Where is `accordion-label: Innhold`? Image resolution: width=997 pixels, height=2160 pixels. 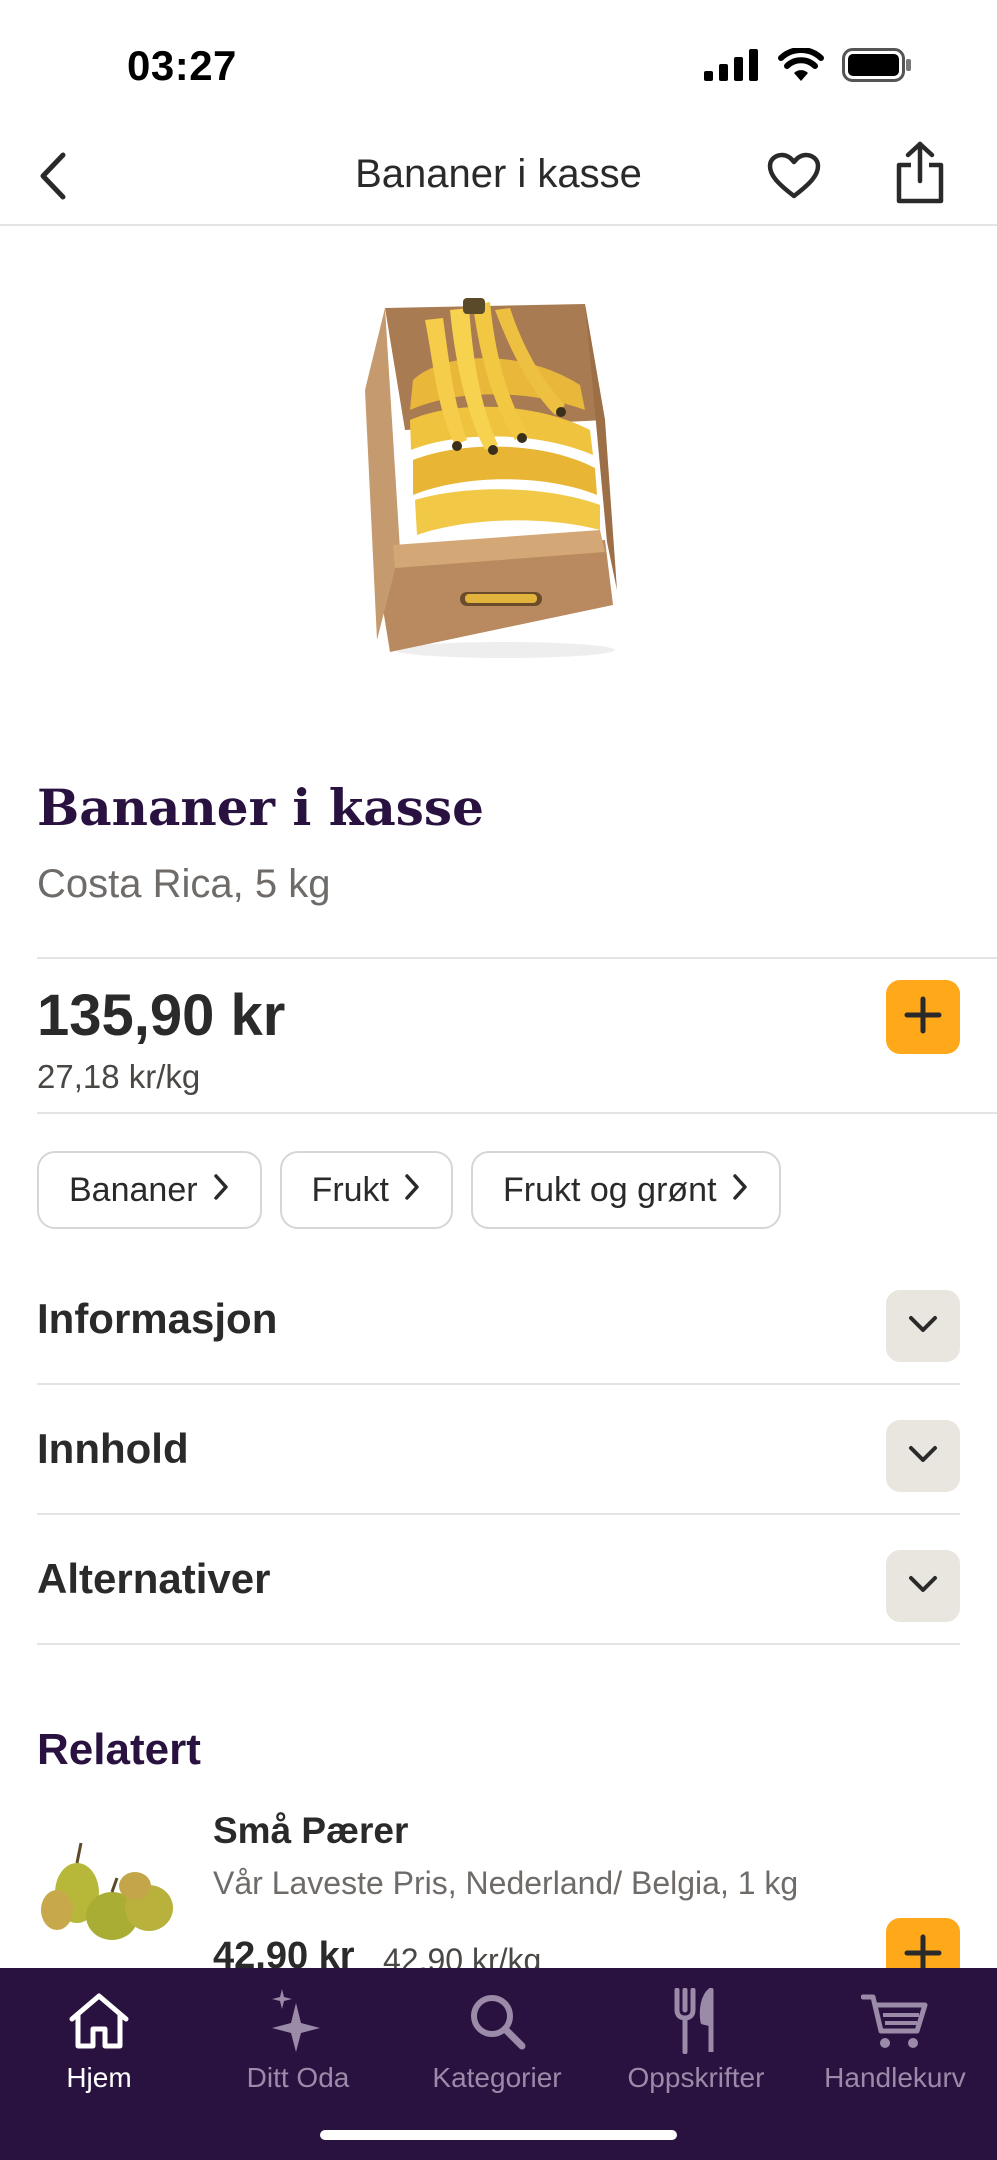
accordion-label: Innhold is located at coordinates (113, 1448).